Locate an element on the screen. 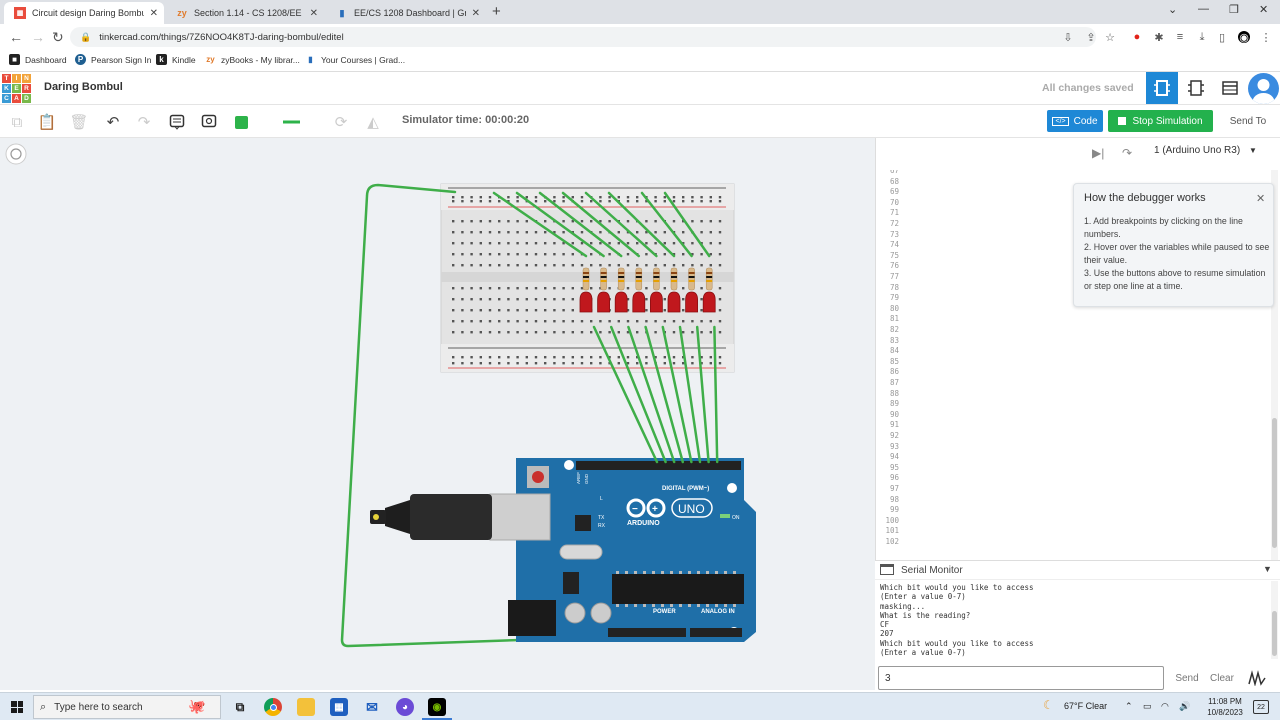  notification-icon: 22 is located at coordinates (1261, 707).